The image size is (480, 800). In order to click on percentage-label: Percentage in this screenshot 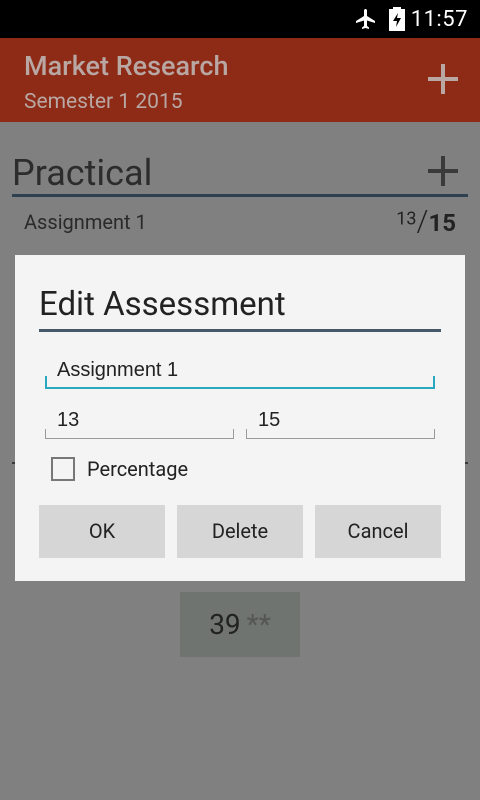, I will do `click(137, 469)`.